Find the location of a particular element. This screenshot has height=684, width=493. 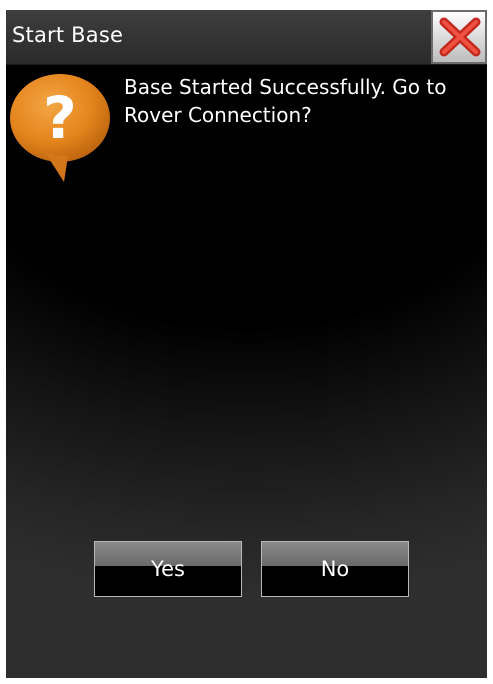

close-button is located at coordinates (459, 37).